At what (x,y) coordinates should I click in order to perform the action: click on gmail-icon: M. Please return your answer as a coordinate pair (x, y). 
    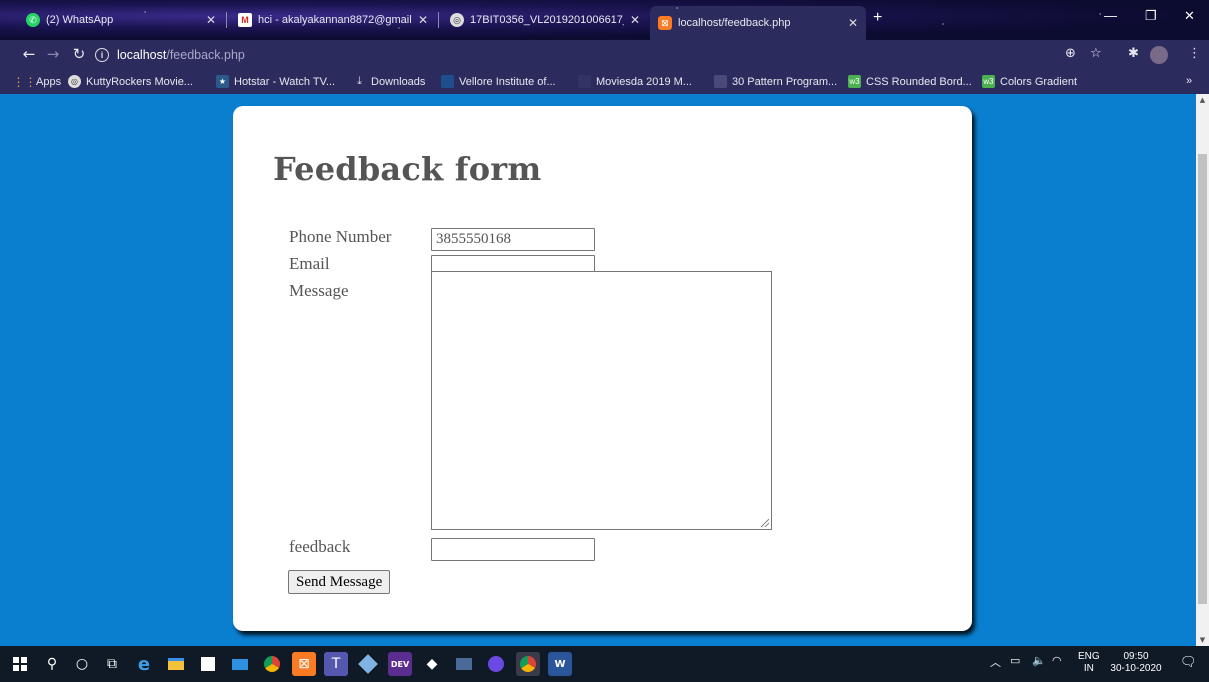
    Looking at the image, I should click on (245, 20).